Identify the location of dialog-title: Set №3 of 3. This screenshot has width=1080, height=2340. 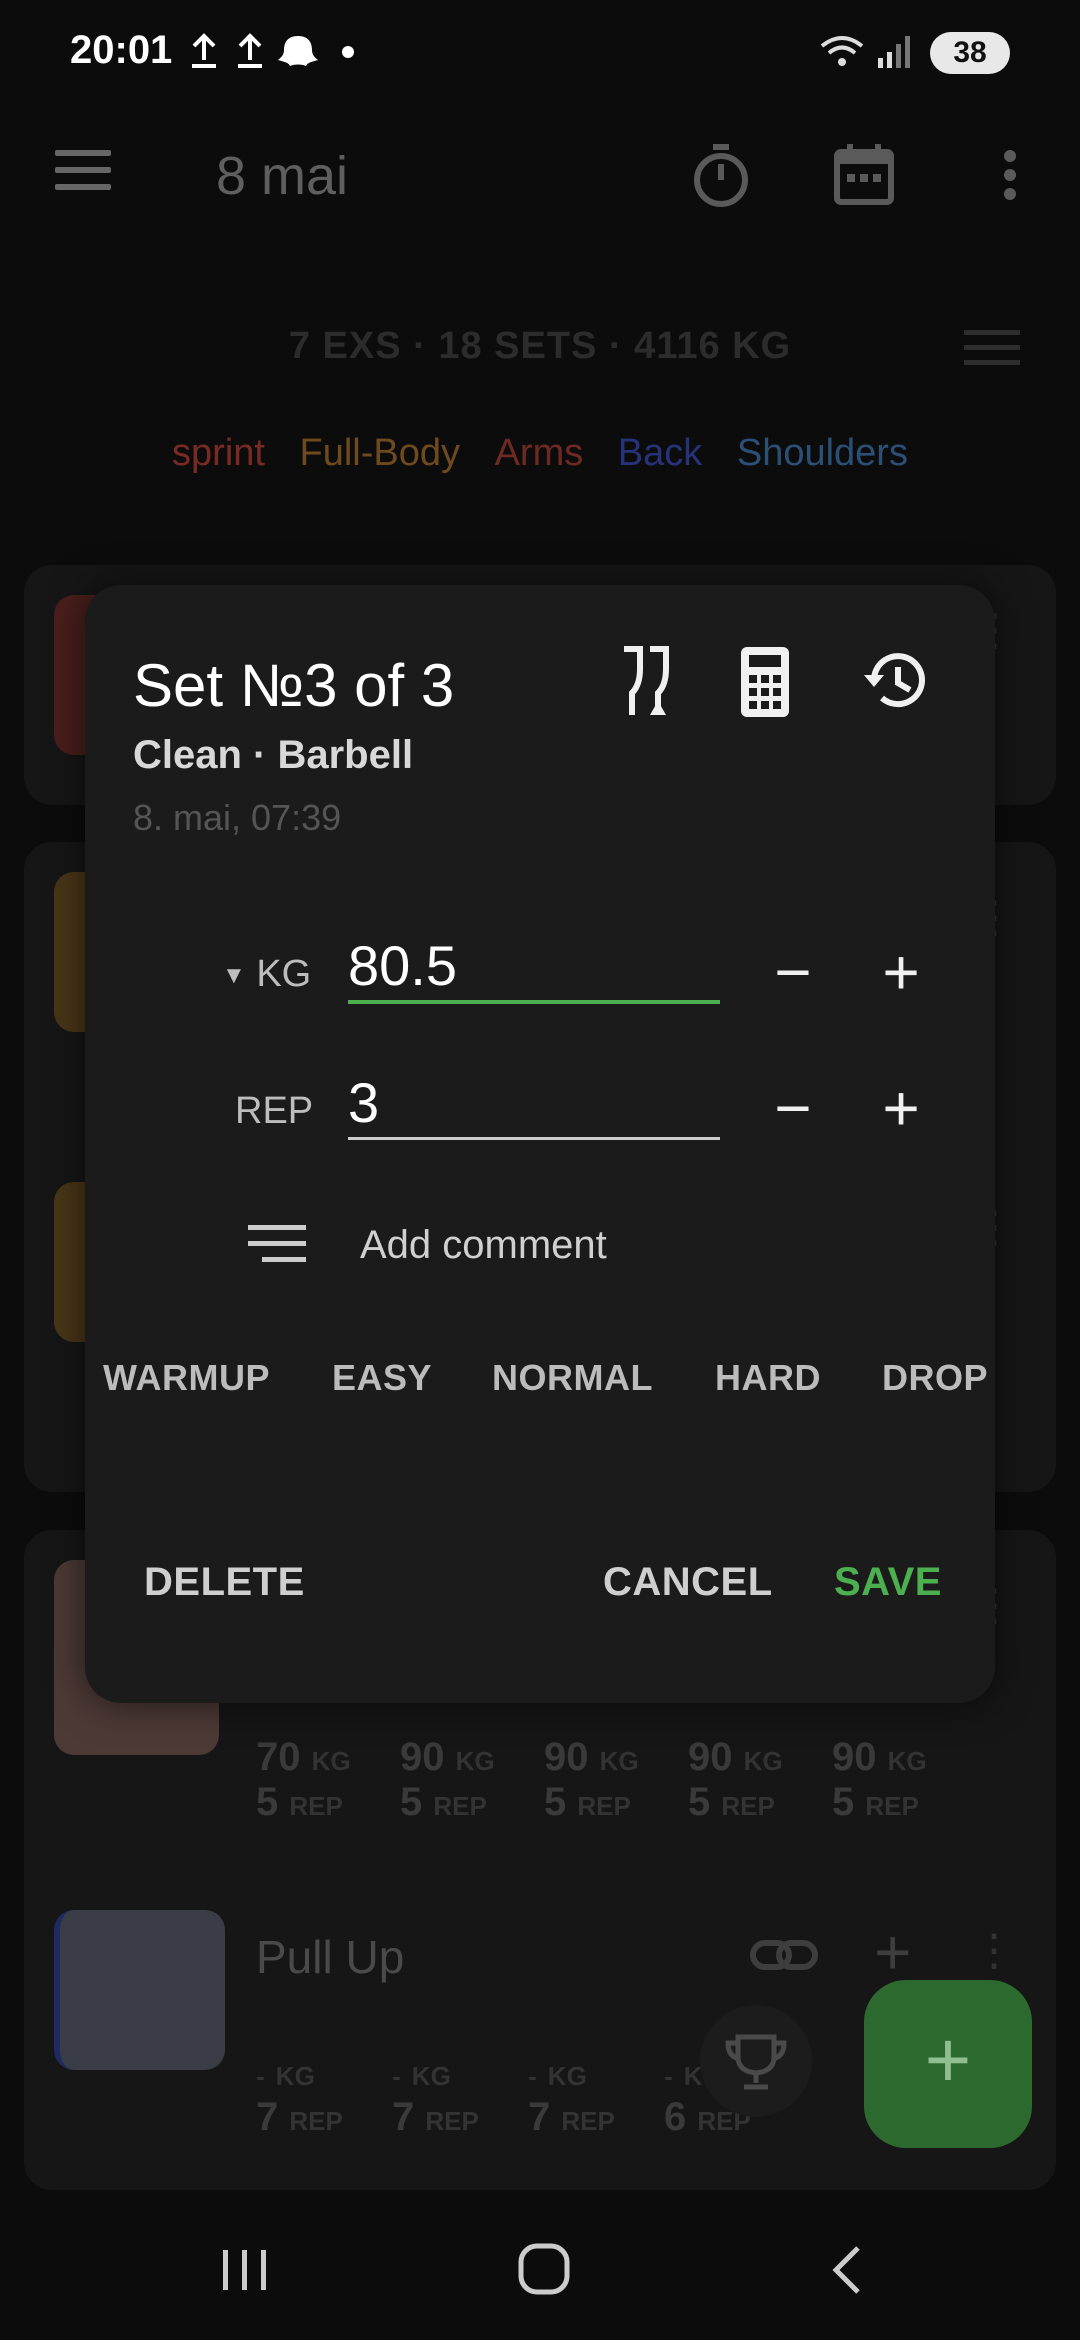
(294, 685).